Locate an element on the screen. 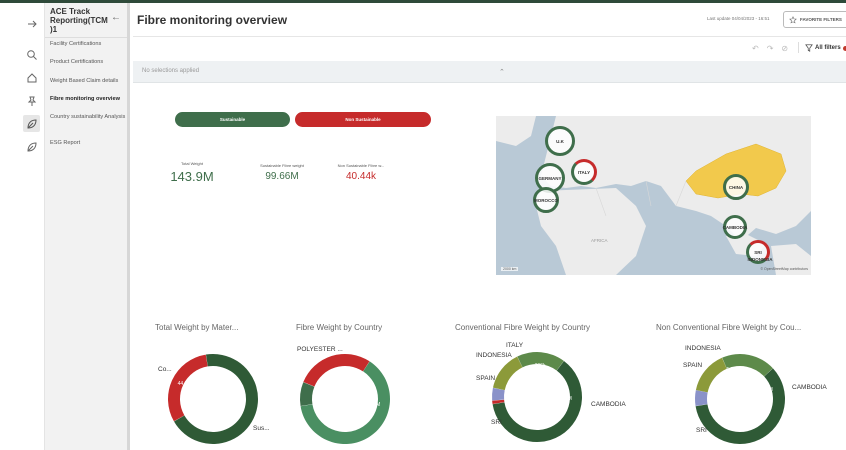 The image size is (846, 450). all-filters-label: All filters is located at coordinates (828, 48).